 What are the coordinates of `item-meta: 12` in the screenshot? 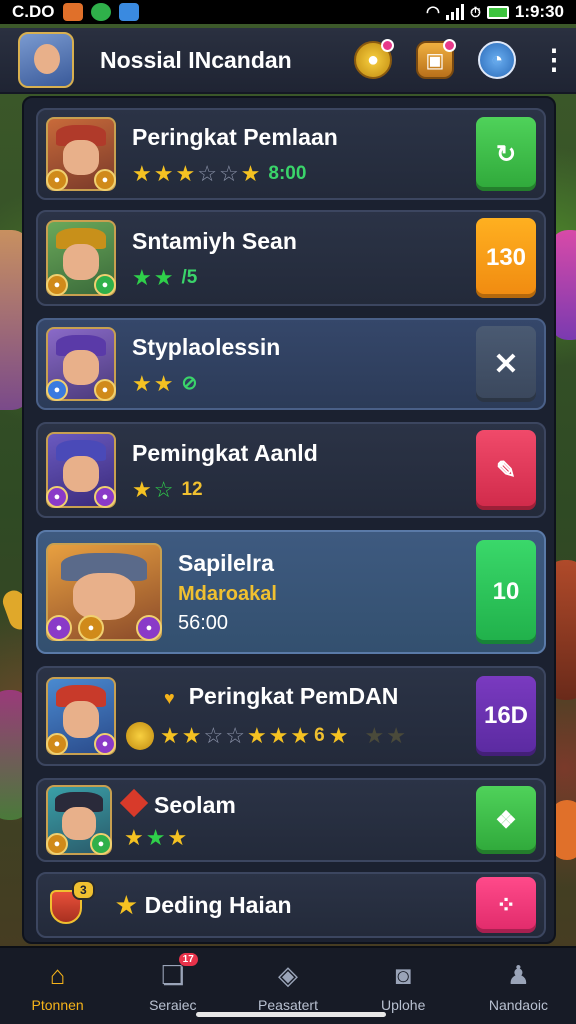 It's located at (192, 489).